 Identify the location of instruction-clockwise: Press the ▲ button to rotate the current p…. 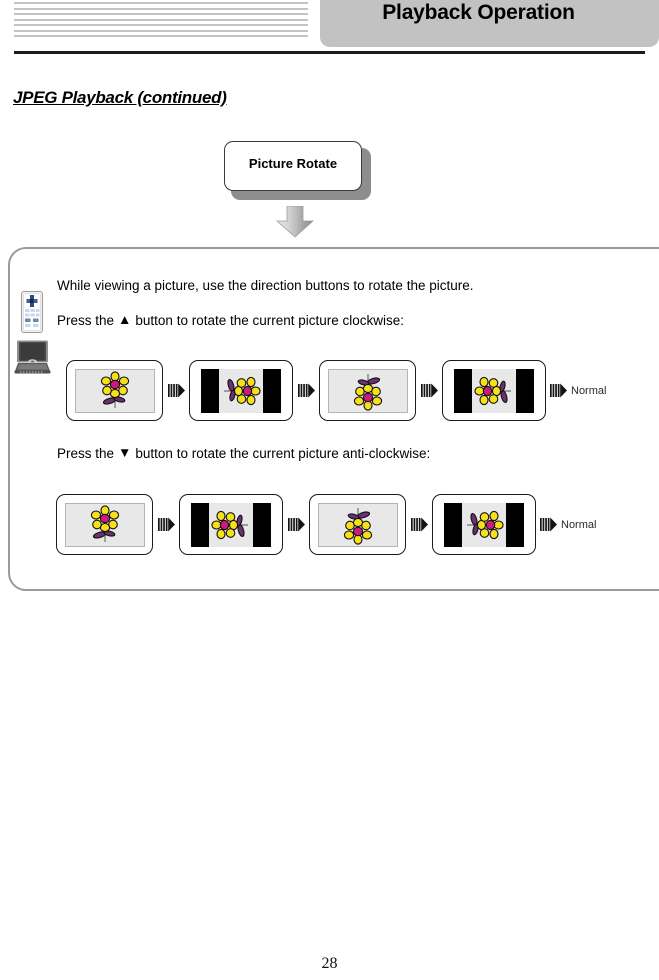
(230, 320).